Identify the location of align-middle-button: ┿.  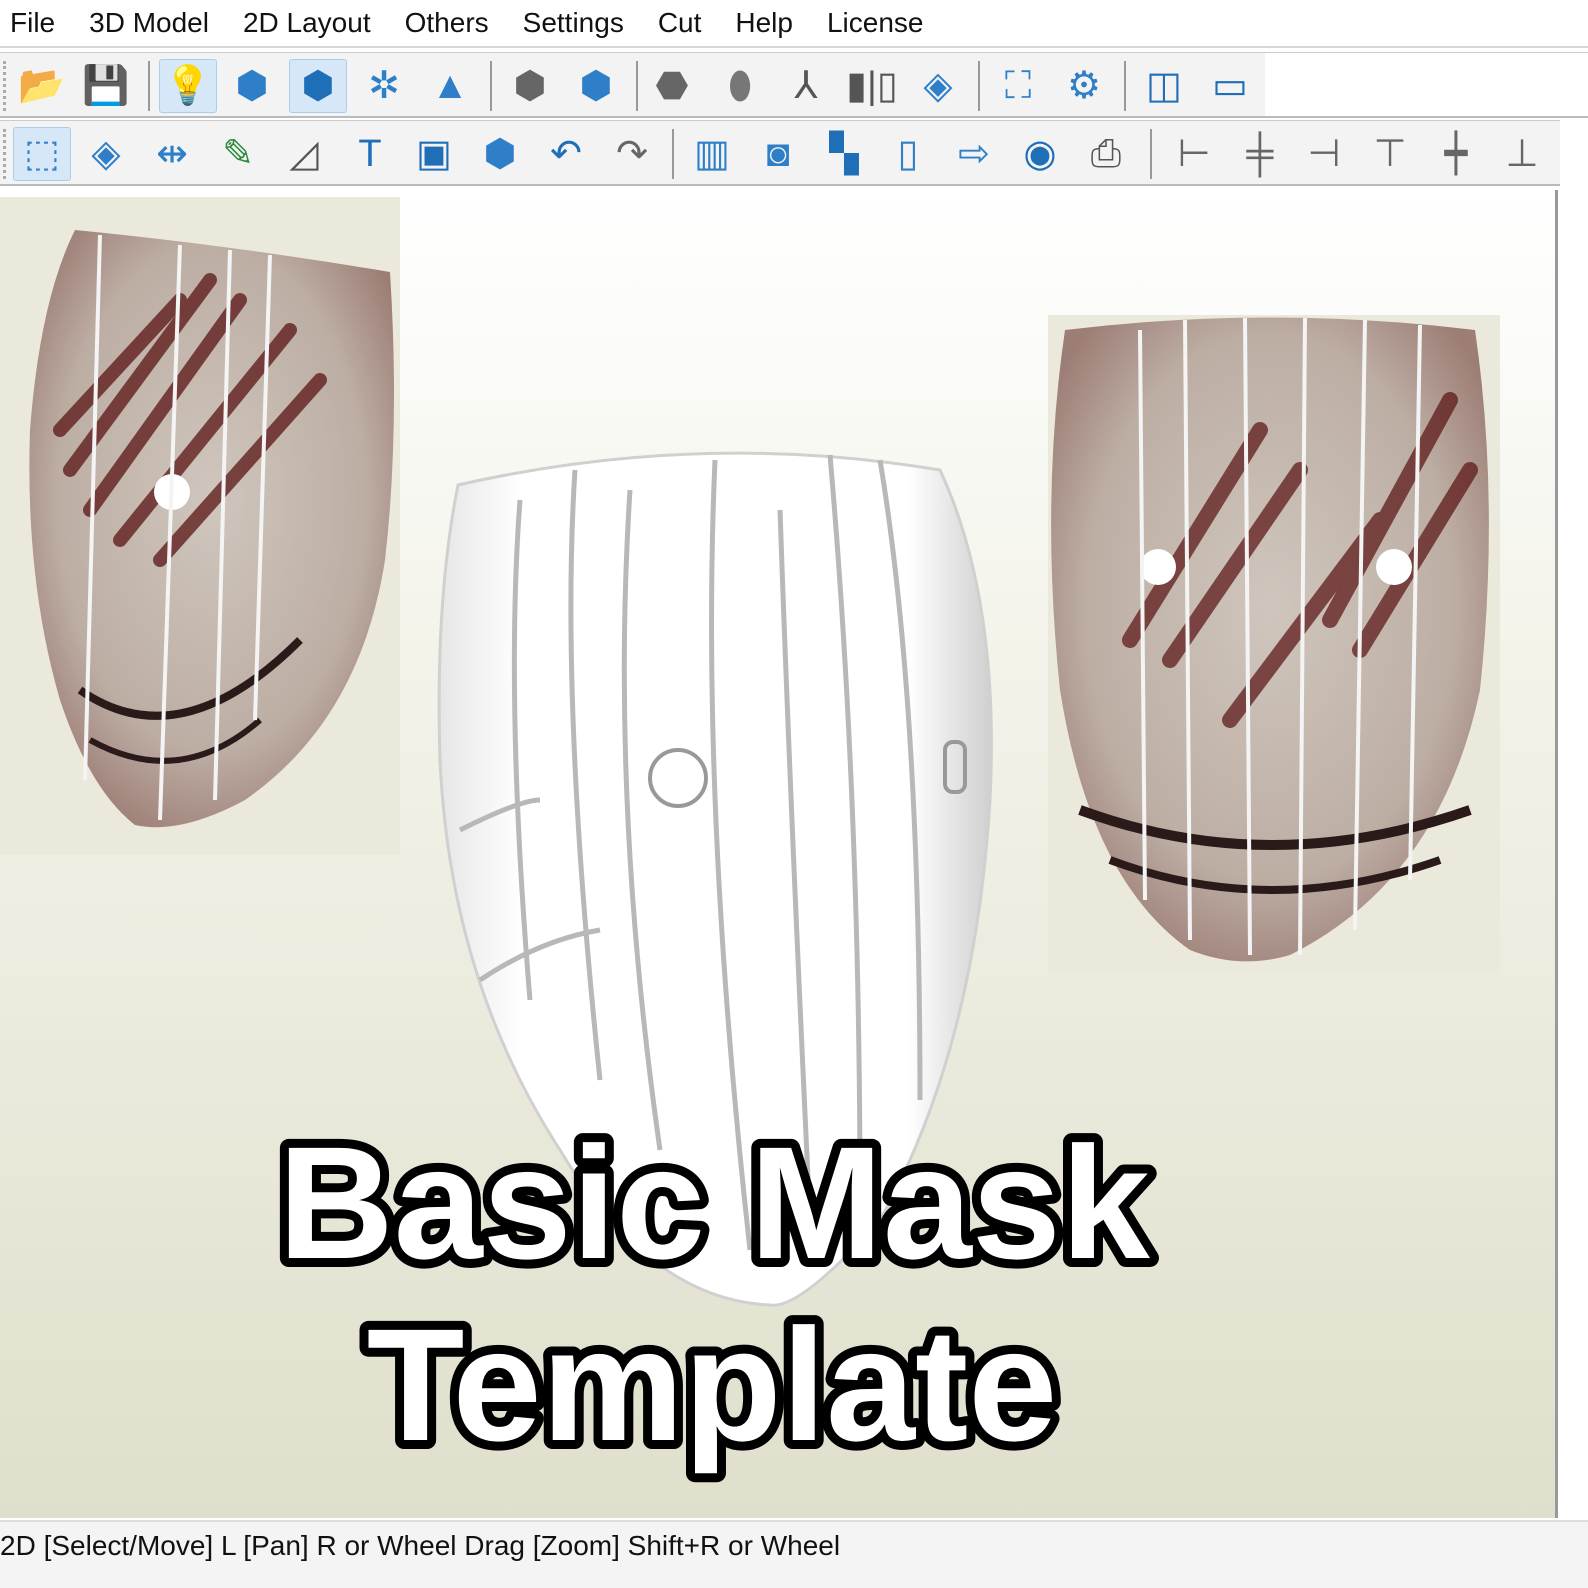
(1456, 154).